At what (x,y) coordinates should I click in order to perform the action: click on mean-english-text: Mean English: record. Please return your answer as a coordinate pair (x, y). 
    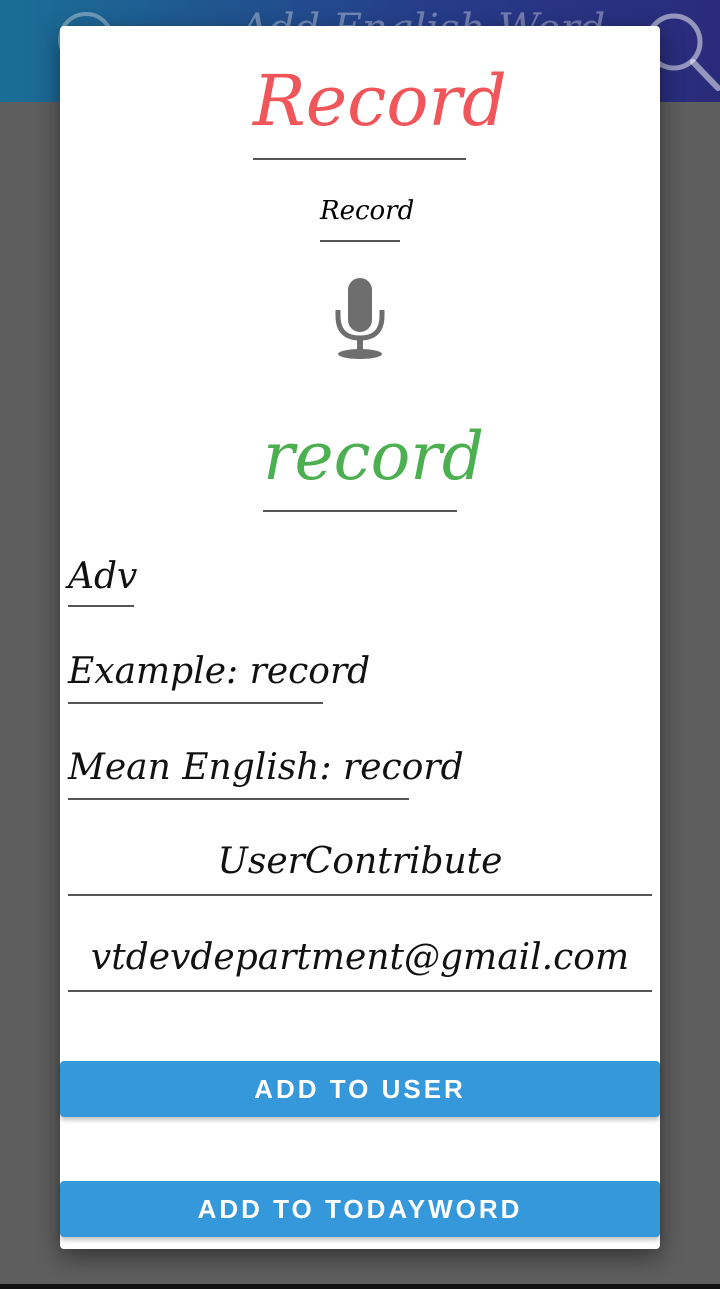
    Looking at the image, I should click on (266, 775).